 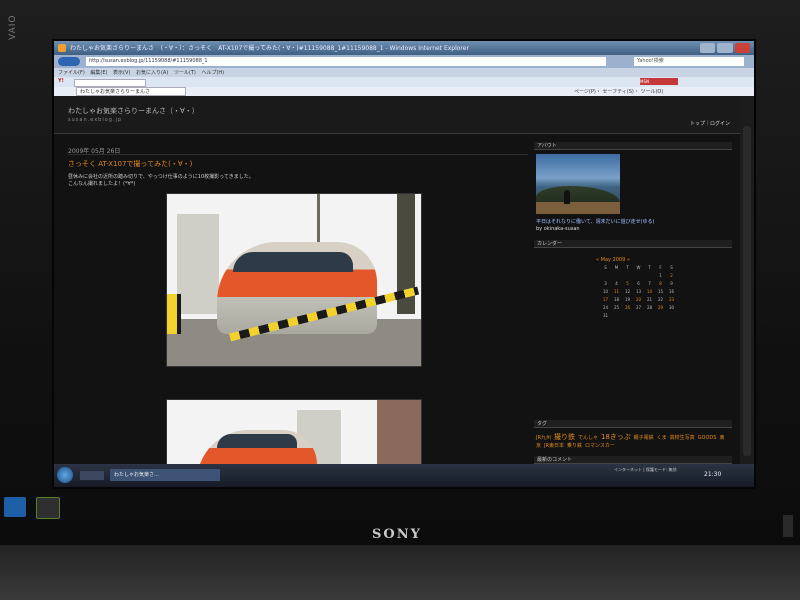 I want to click on ie-status-text: インターネット | 保護モード: 無効, so click(x=645, y=469).